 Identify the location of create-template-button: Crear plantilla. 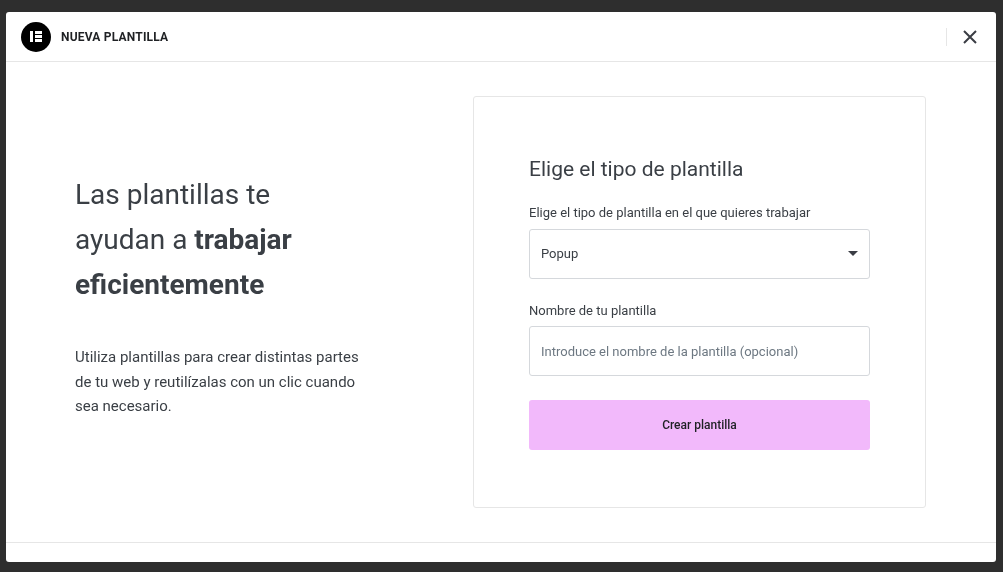
(699, 425).